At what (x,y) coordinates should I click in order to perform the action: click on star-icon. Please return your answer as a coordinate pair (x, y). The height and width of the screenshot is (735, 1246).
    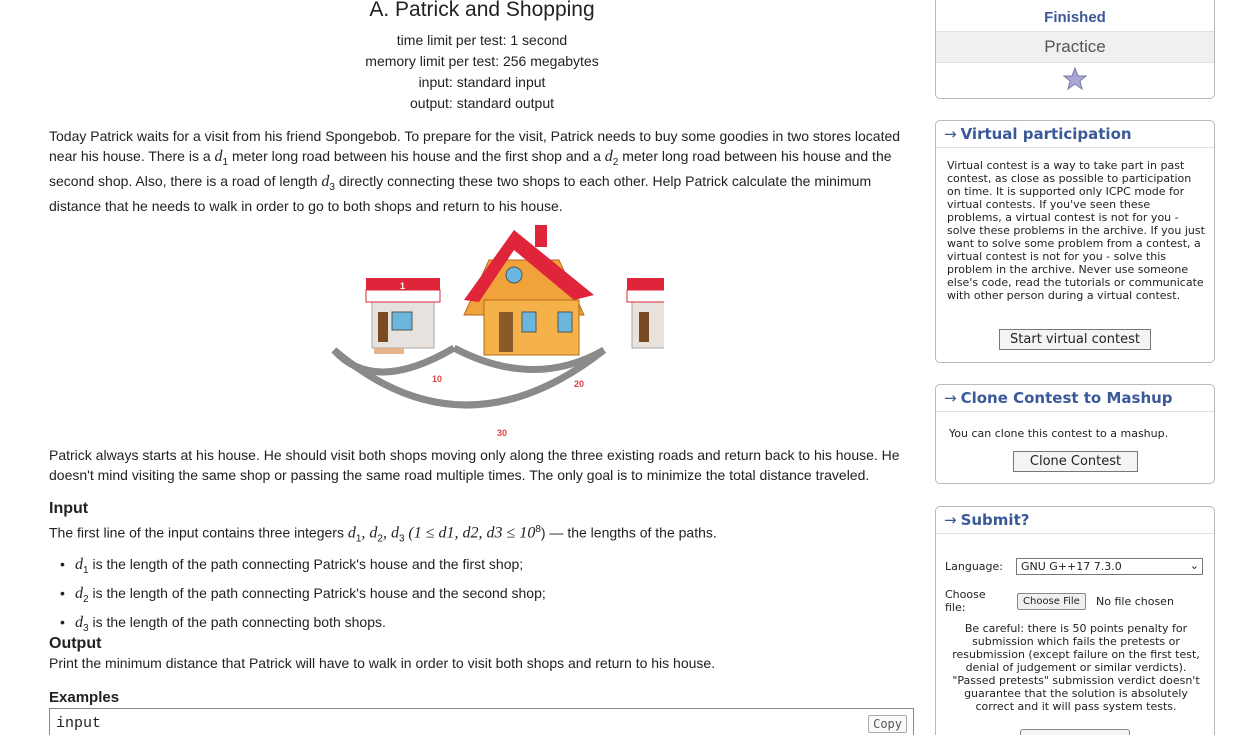
    Looking at the image, I should click on (1075, 78).